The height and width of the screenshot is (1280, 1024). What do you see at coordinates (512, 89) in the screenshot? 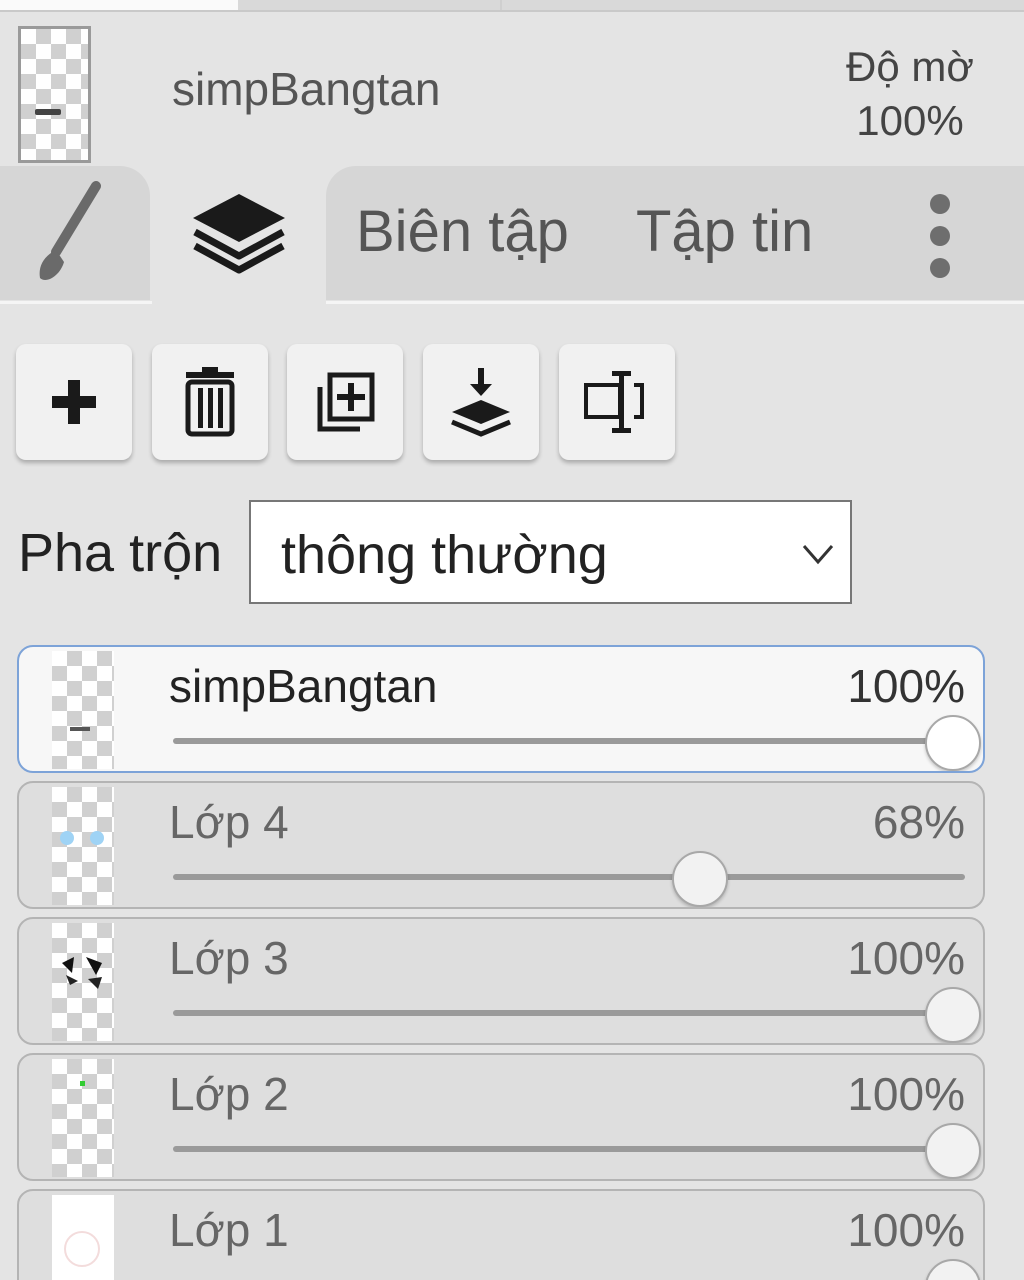
I see `layer-header: simpBangtan Độ mờ 100%` at bounding box center [512, 89].